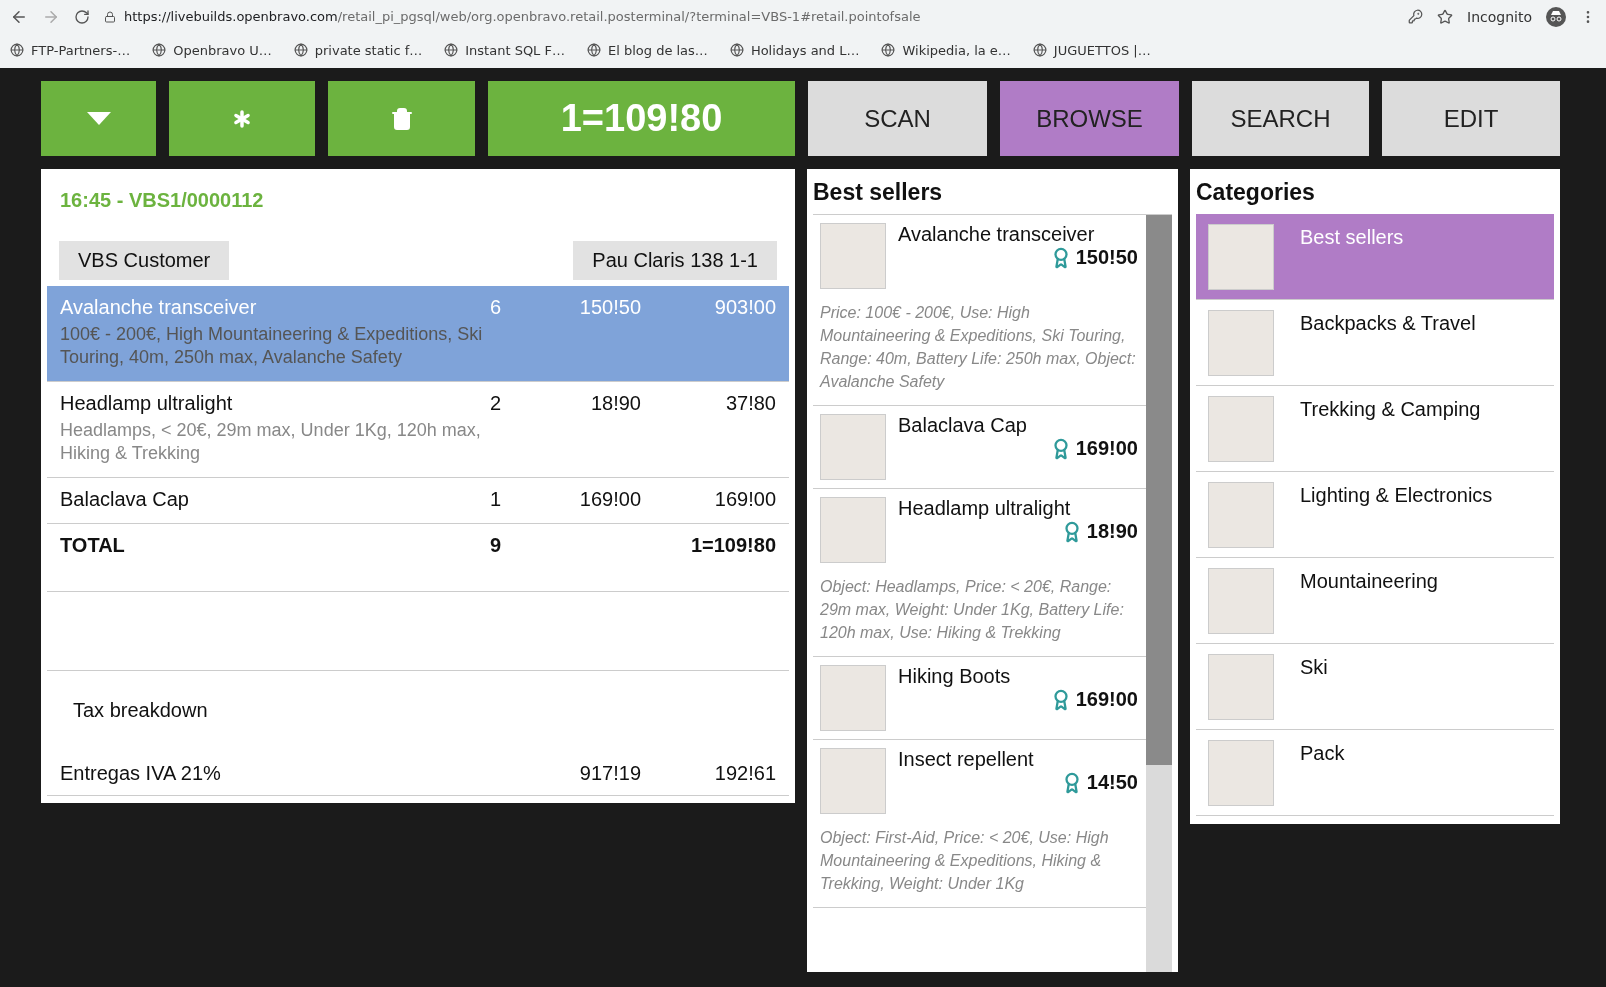 This screenshot has height=987, width=1606. Describe the element at coordinates (82, 16) in the screenshot. I see `reload-icon` at that location.